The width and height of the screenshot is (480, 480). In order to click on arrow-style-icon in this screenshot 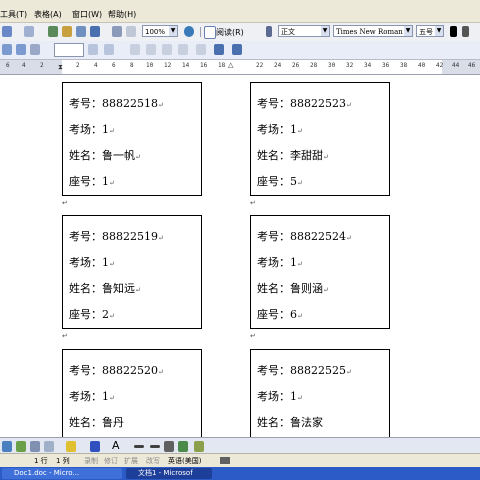, I will do `click(169, 446)`.